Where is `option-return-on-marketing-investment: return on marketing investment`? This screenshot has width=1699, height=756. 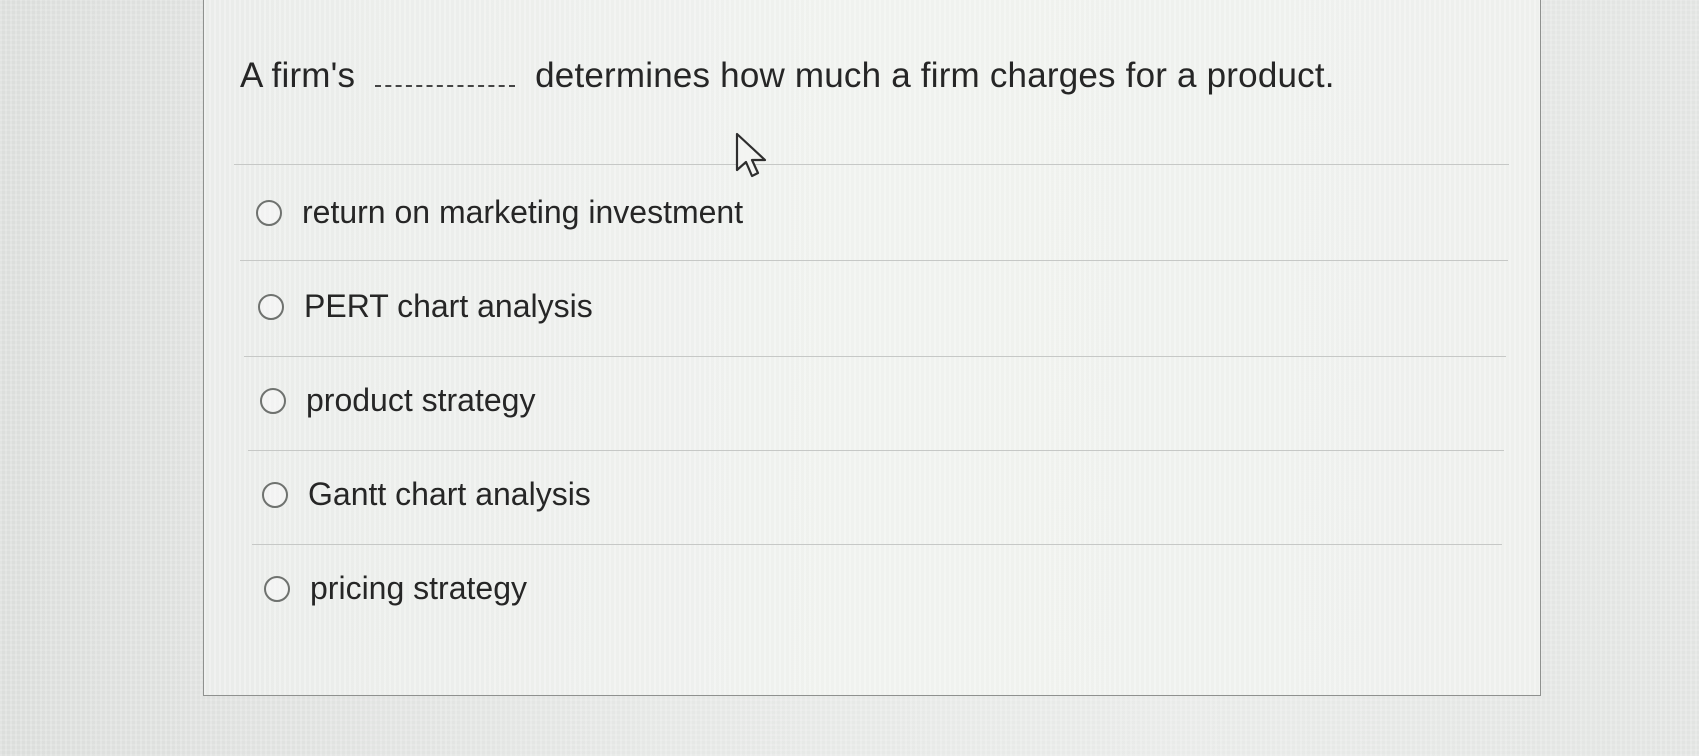
option-return-on-marketing-investment: return on marketing investment is located at coordinates (499, 212).